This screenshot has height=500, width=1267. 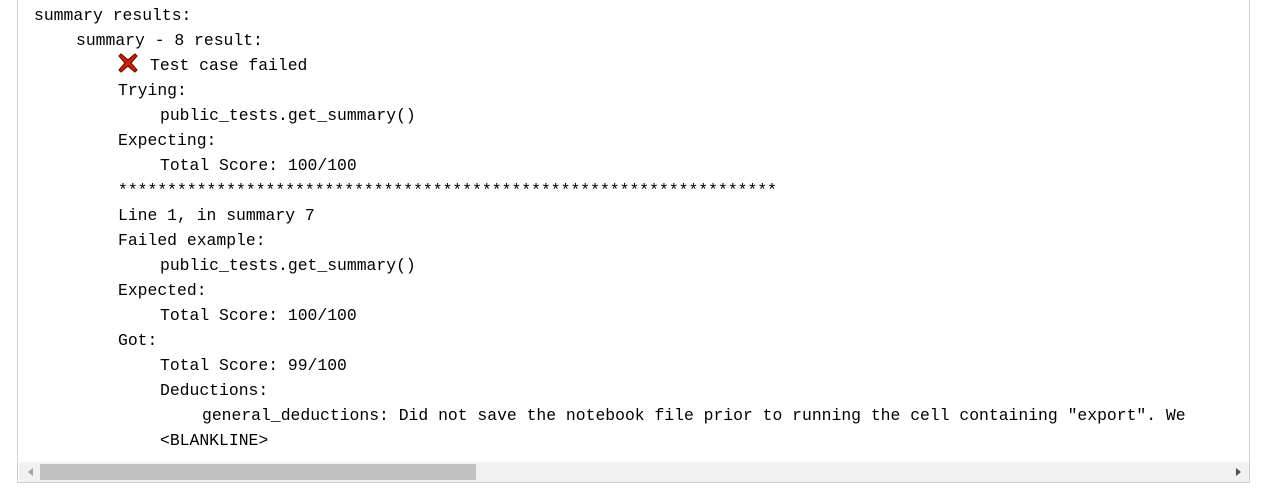 What do you see at coordinates (641, 40) in the screenshot?
I see `output-line: summary - 8 result:` at bounding box center [641, 40].